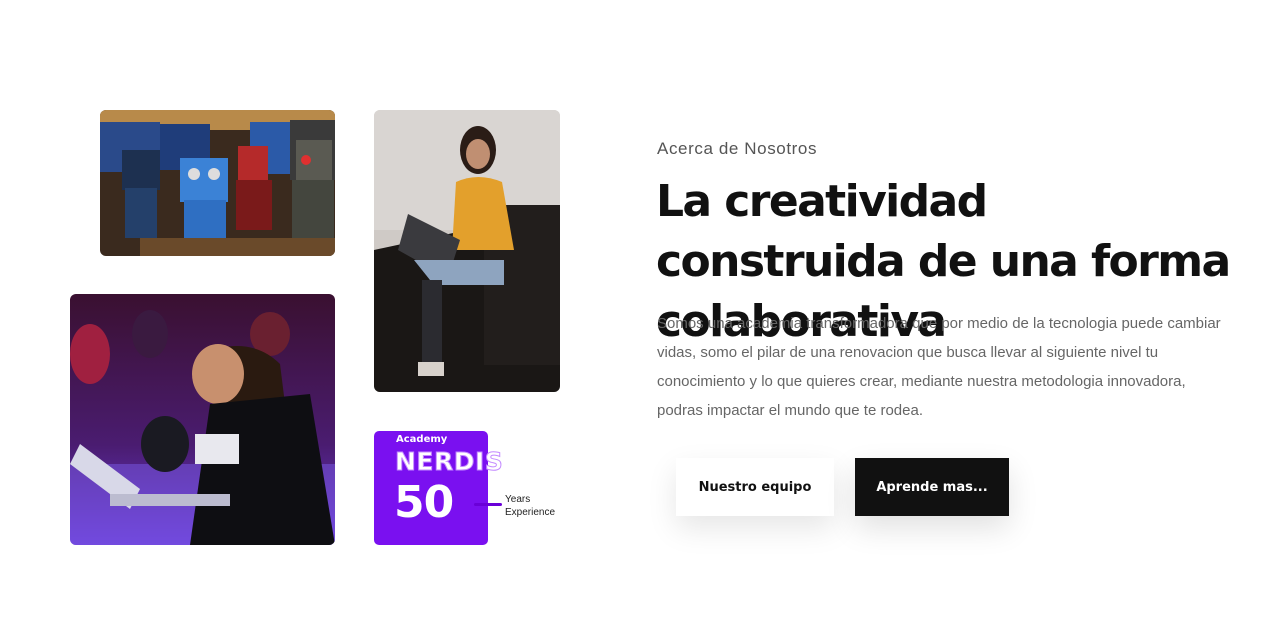 The image size is (1280, 640). What do you see at coordinates (737, 148) in the screenshot?
I see `section-eyebrow: Acerca de Nosotros` at bounding box center [737, 148].